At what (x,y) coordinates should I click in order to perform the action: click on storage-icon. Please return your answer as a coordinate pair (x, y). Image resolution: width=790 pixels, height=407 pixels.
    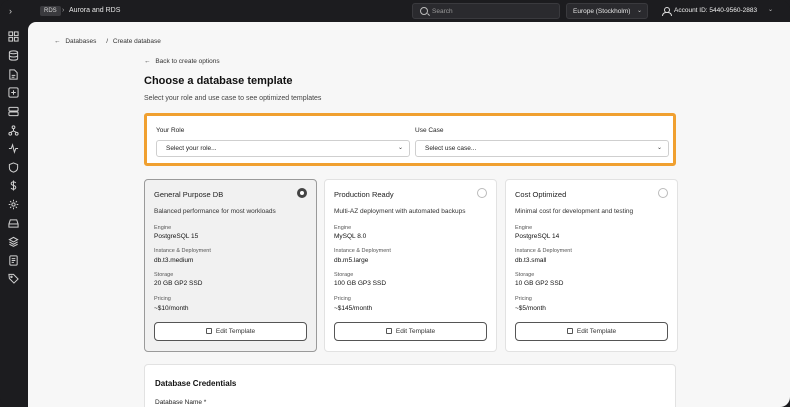
    Looking at the image, I should click on (13, 223).